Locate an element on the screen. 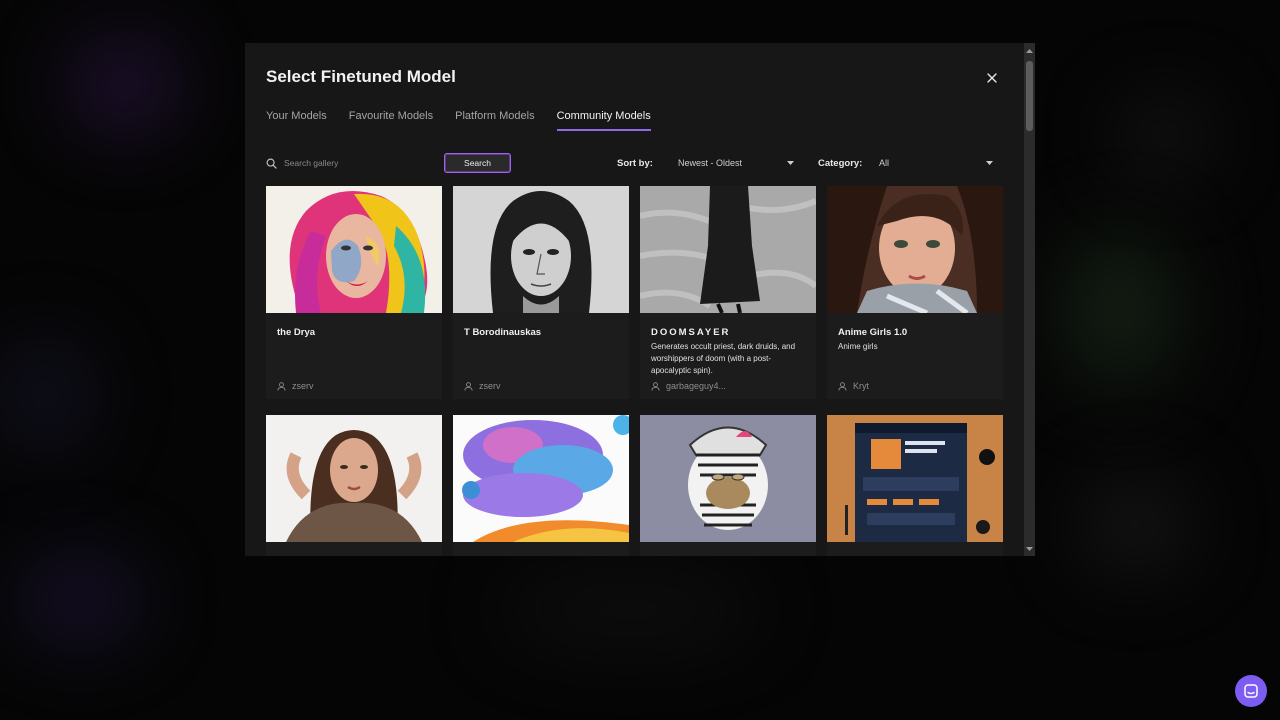 Image resolution: width=1280 pixels, height=720 pixels. search-input is located at coordinates (359, 163).